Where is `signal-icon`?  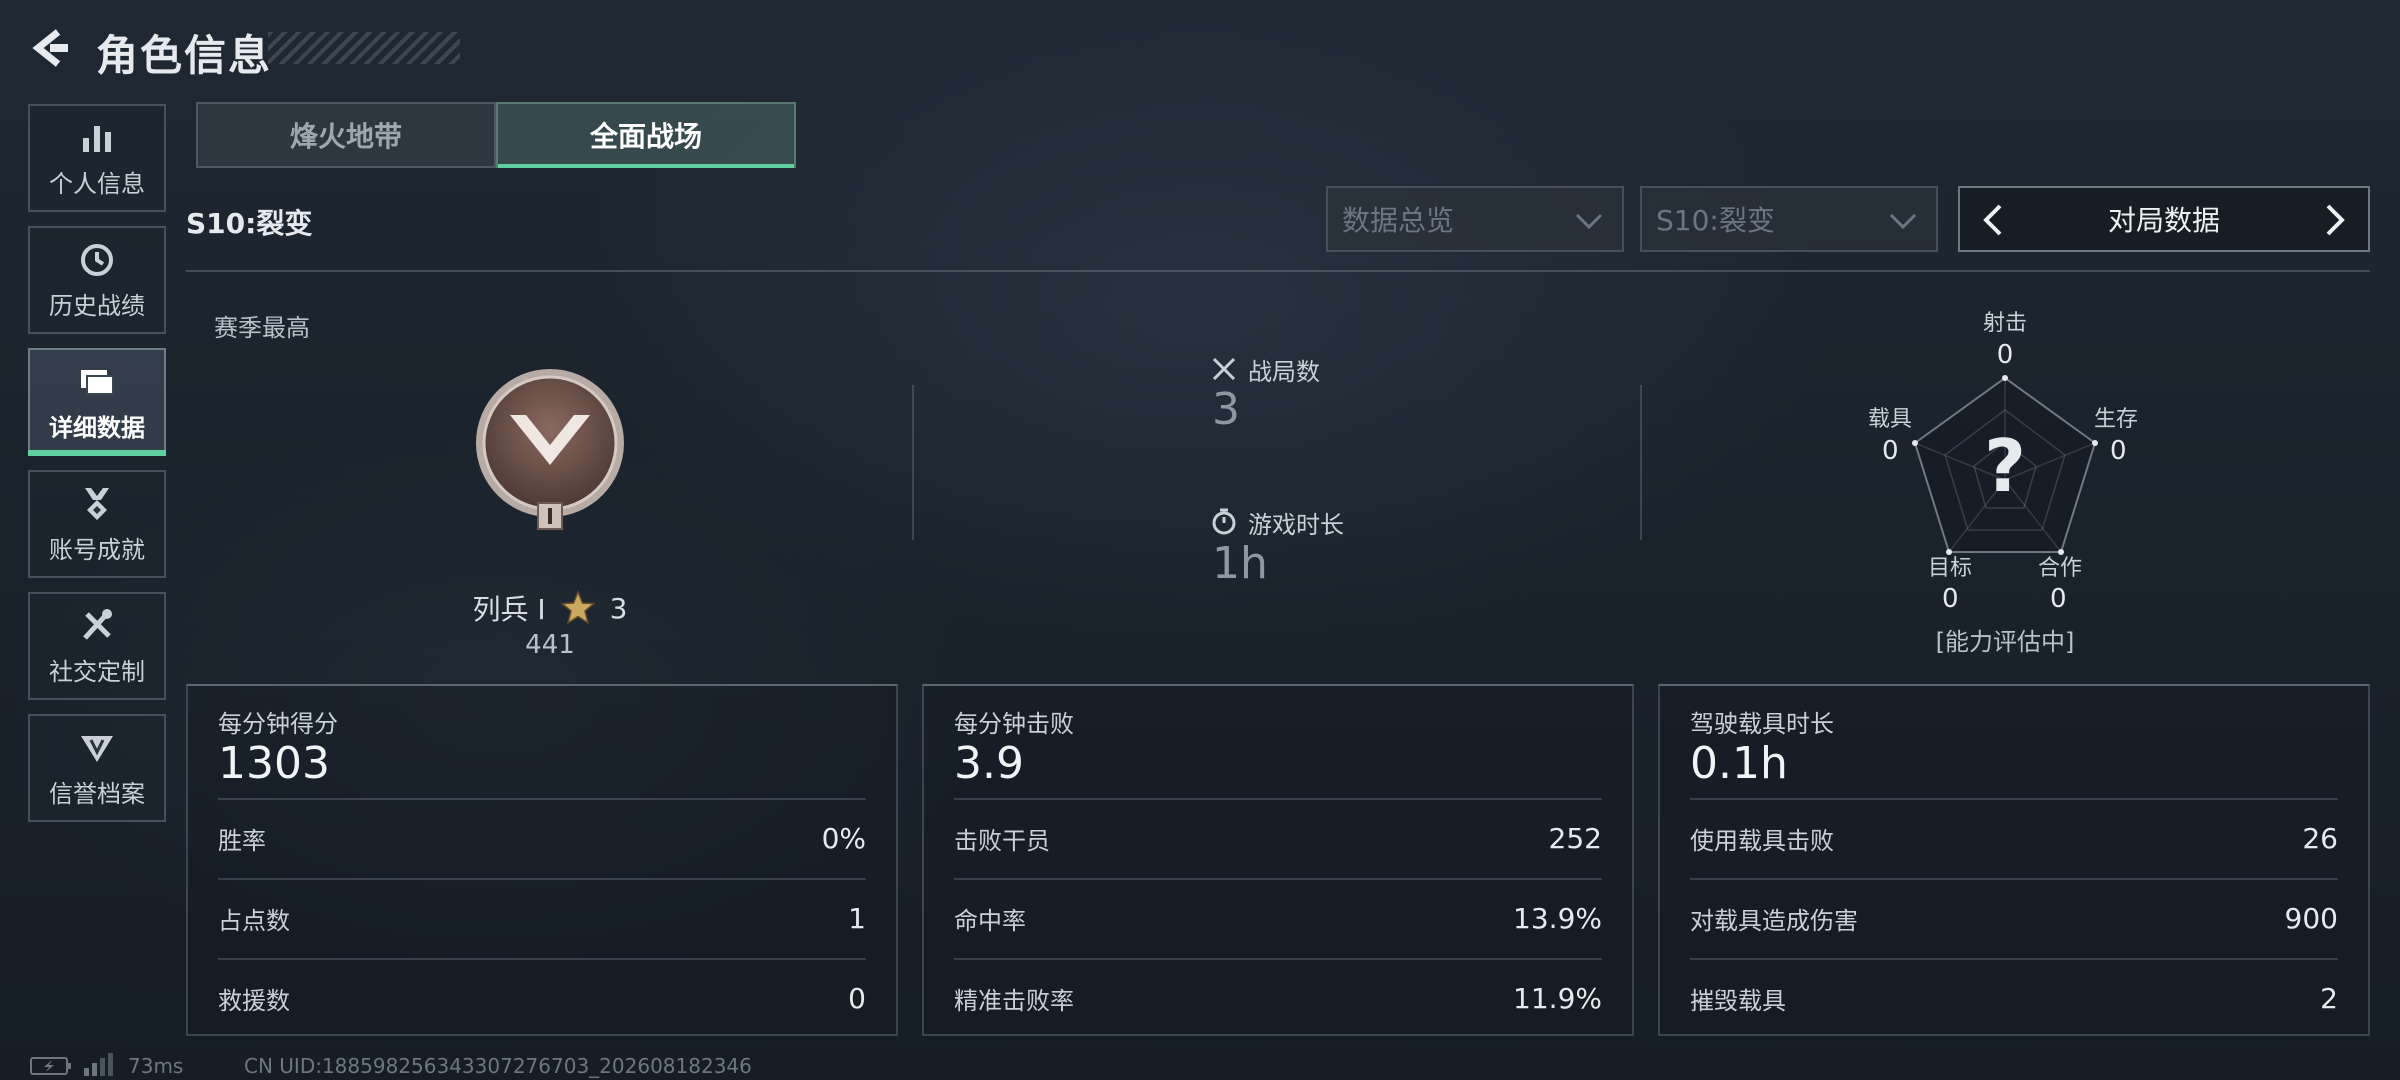 signal-icon is located at coordinates (98, 1064).